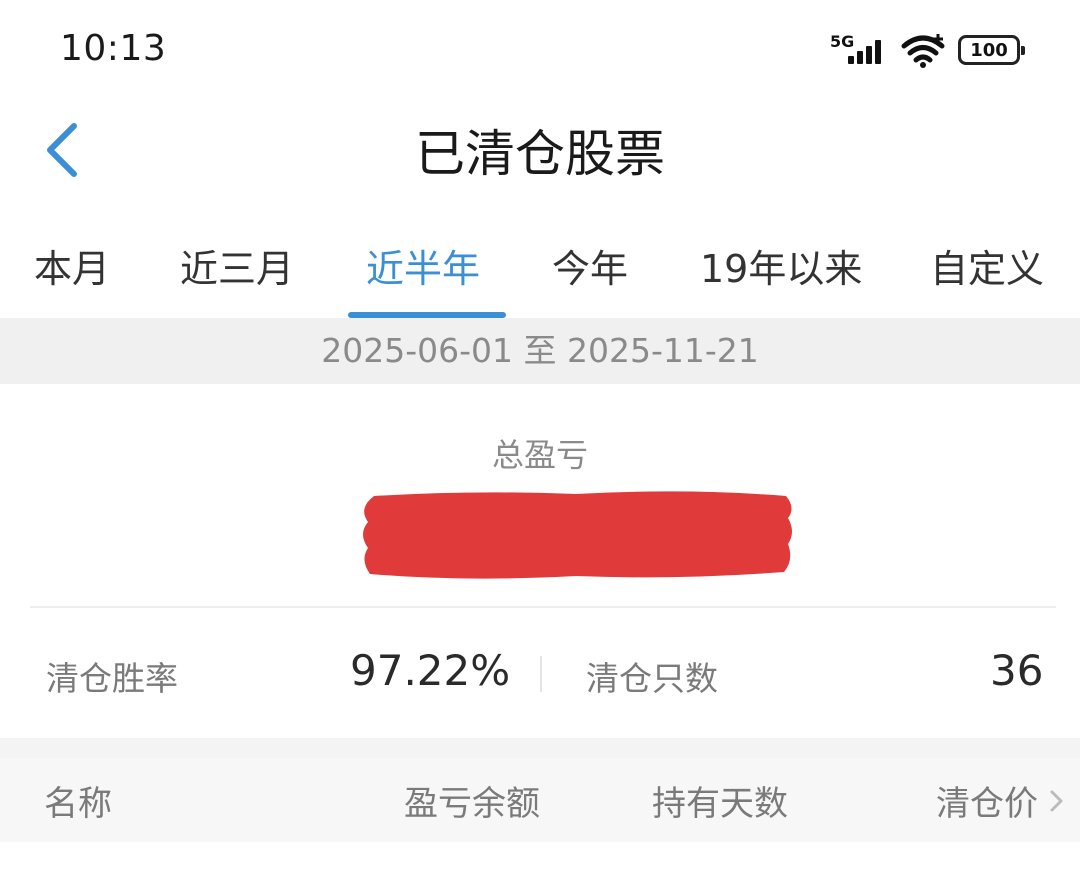 Image resolution: width=1080 pixels, height=893 pixels. Describe the element at coordinates (543, 607) in the screenshot. I see `divider` at that location.